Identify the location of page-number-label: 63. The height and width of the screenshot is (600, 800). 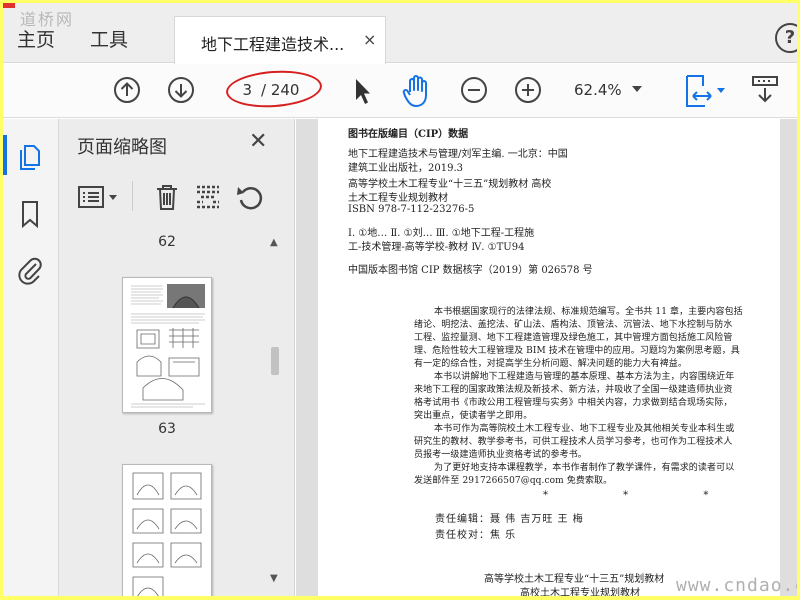
(167, 429).